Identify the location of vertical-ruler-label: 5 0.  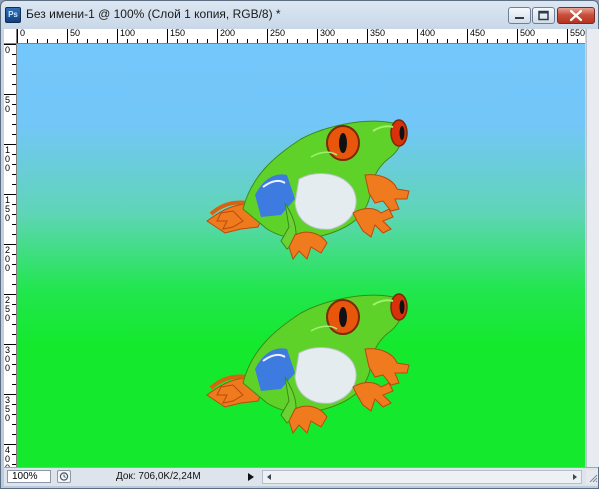
(8, 104).